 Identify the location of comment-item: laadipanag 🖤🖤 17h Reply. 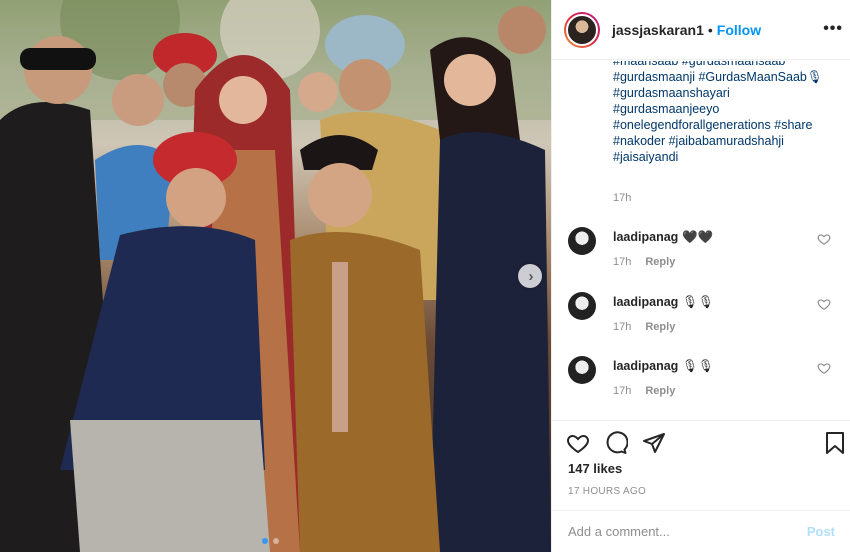
(701, 257).